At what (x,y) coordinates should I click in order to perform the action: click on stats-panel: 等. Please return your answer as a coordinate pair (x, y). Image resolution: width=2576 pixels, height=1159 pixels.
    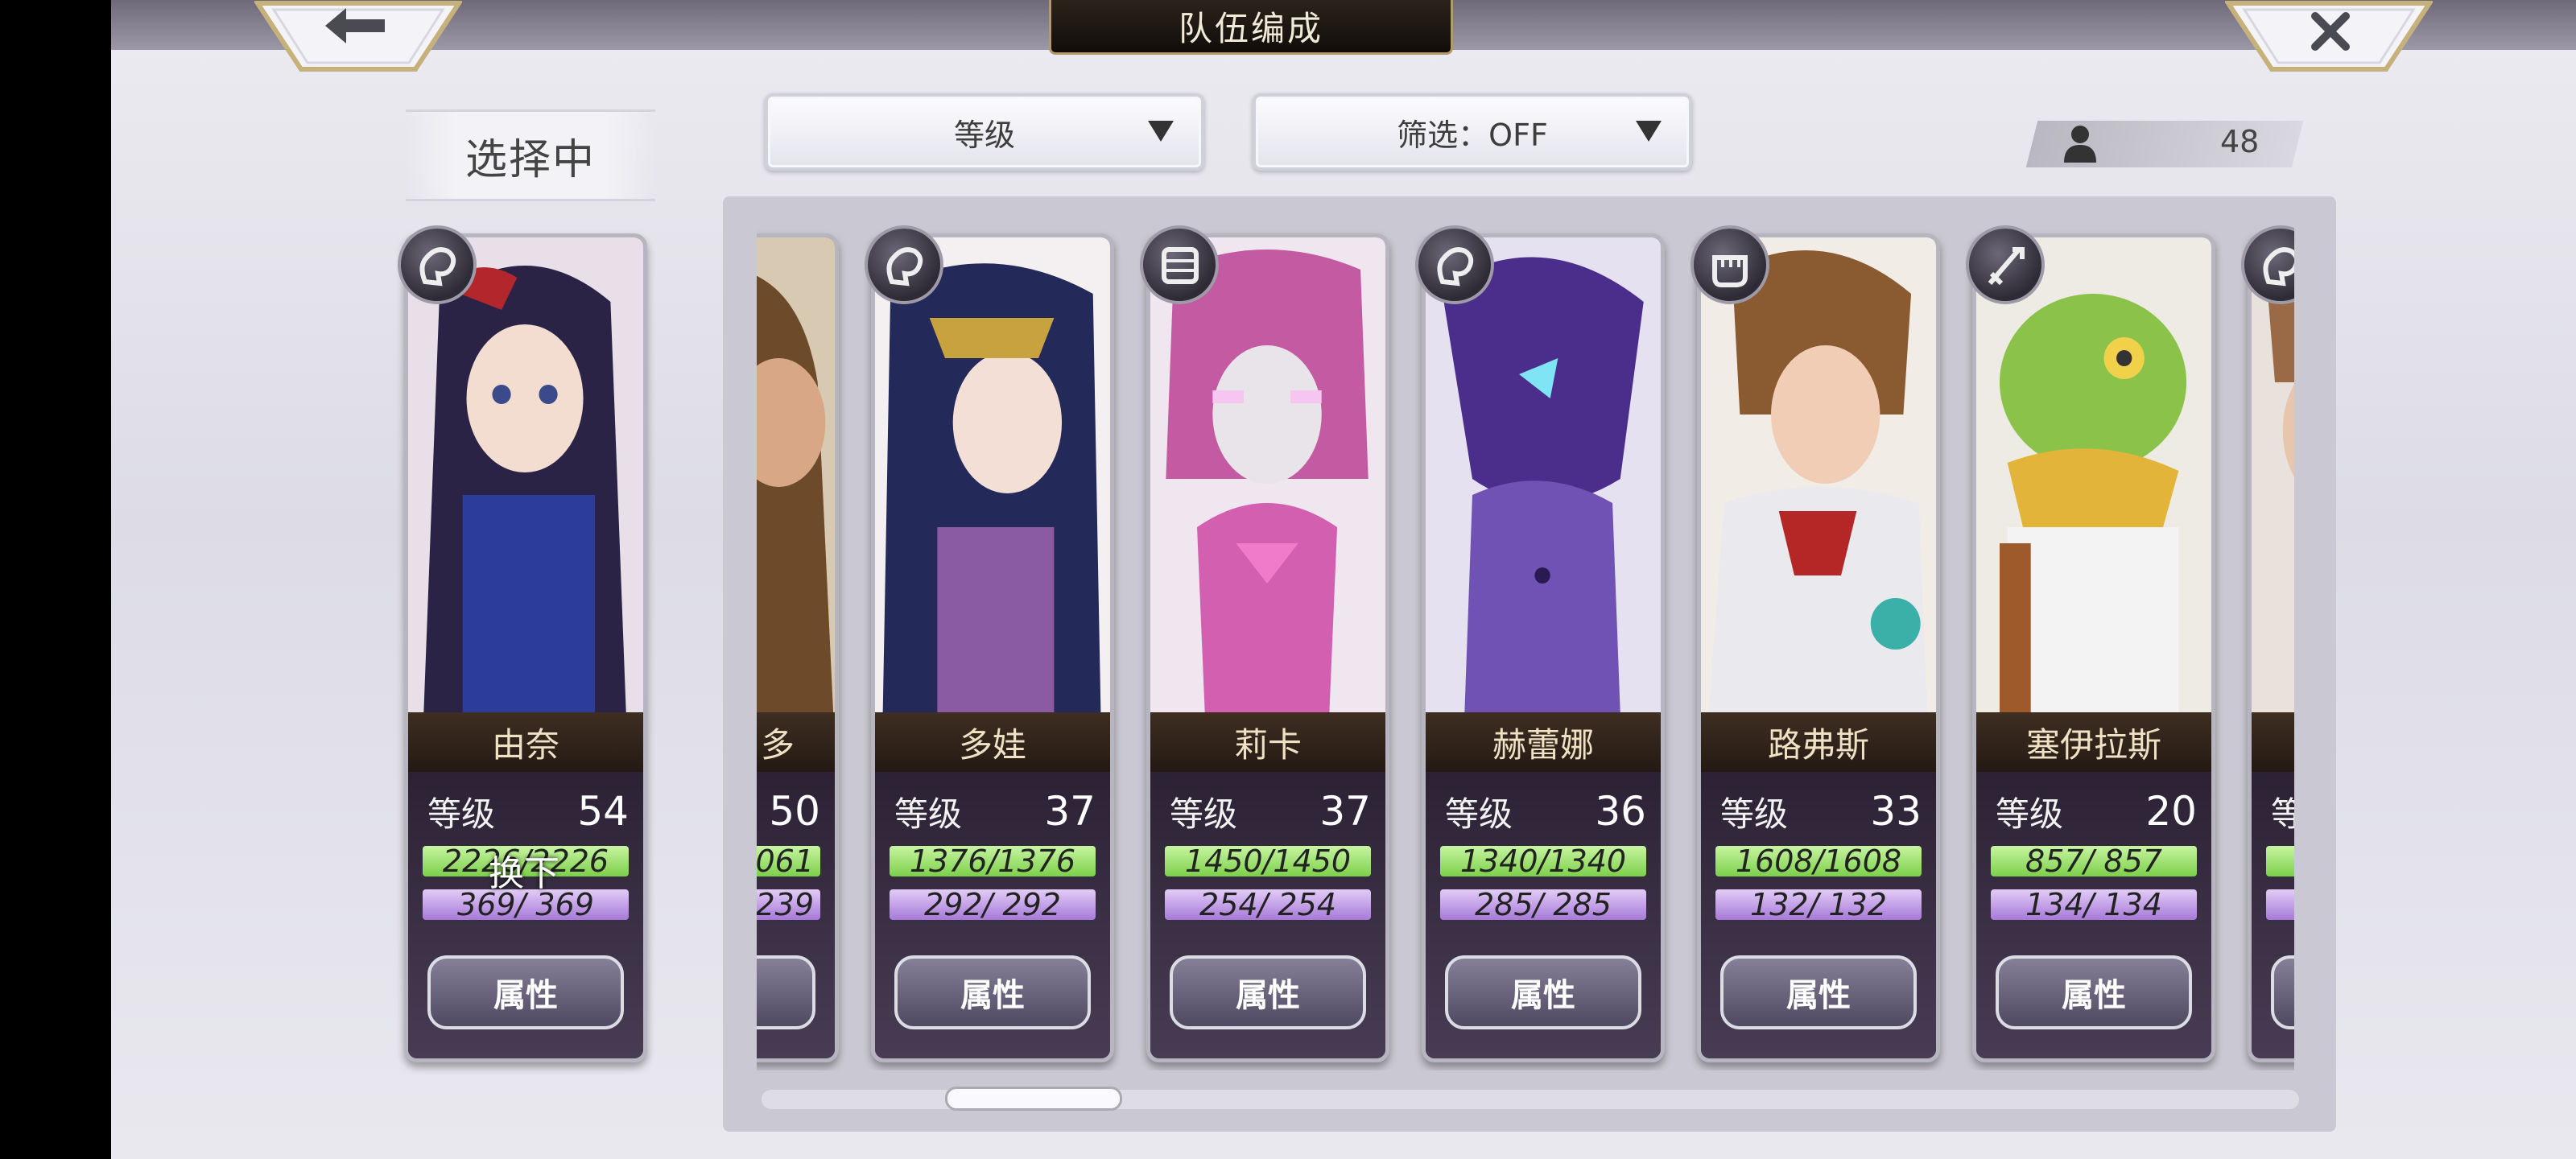
    Looking at the image, I should click on (2273, 915).